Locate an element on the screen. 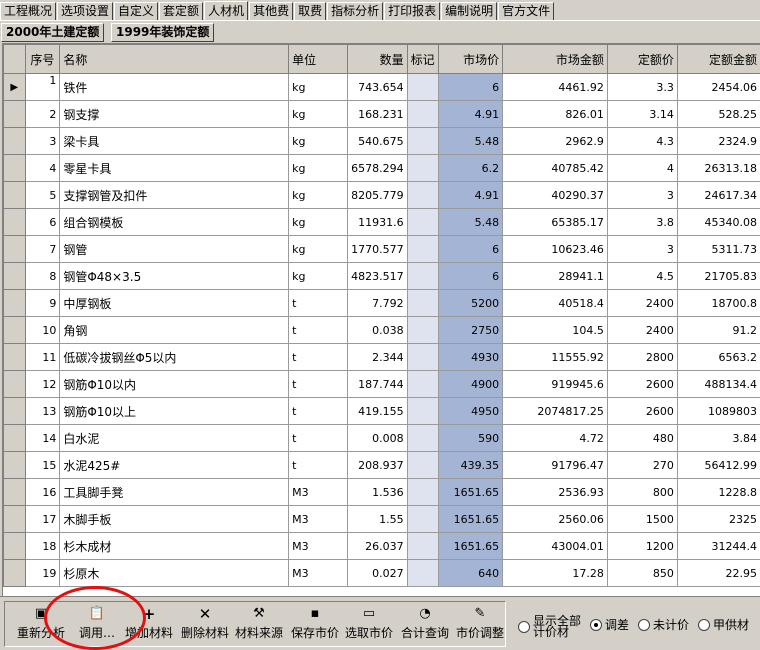  index-cell: 6 is located at coordinates (42, 222).